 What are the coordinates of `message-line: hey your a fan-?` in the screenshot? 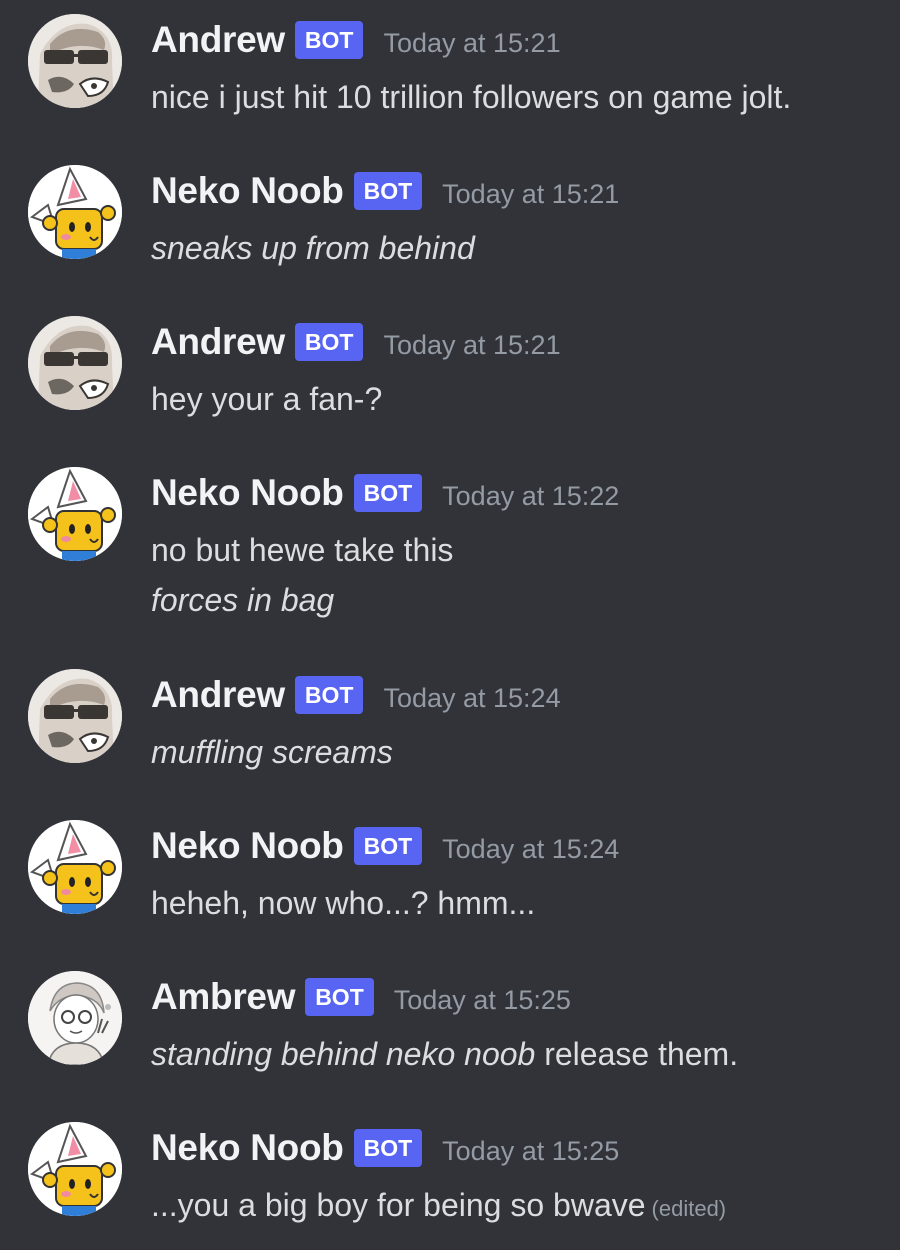 It's located at (266, 399).